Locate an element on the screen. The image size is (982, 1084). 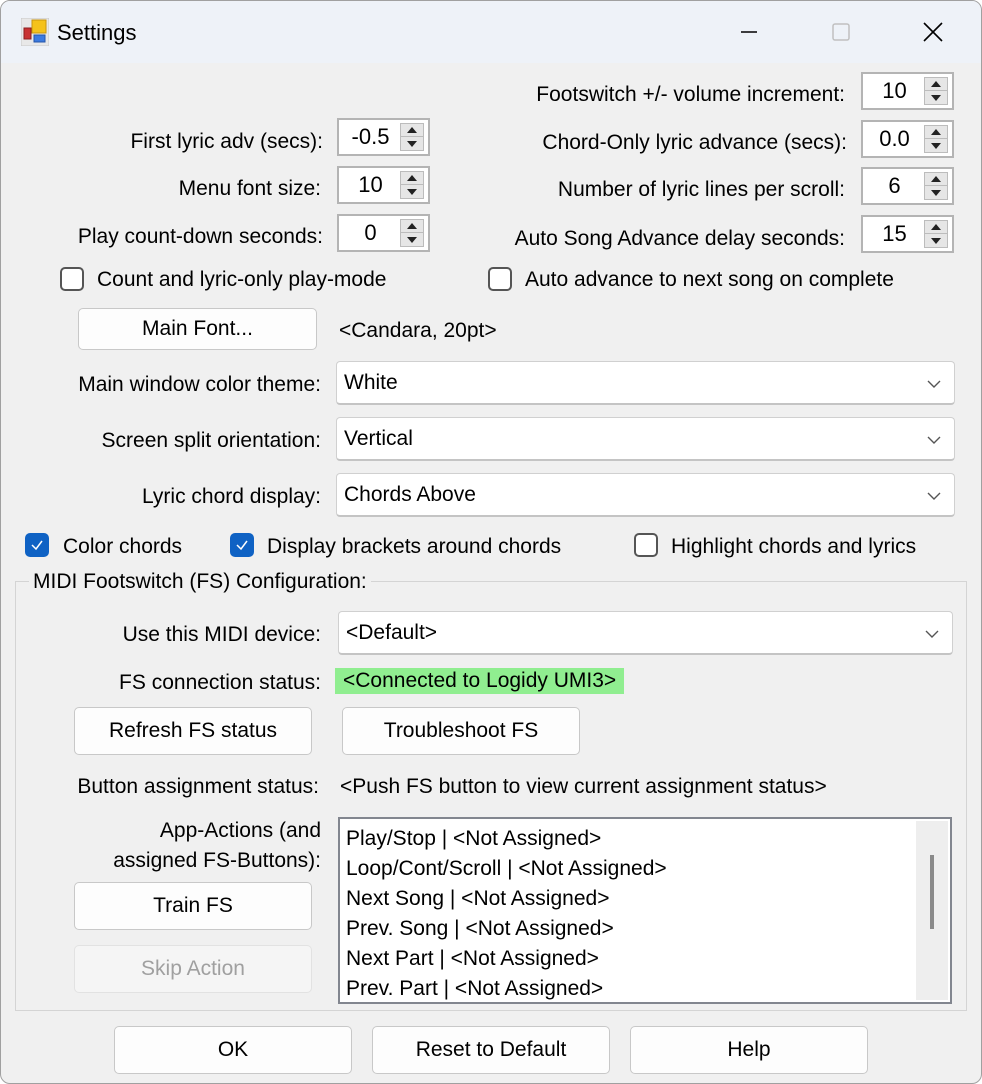
list-item: Prev. Part | <Not Assigned> is located at coordinates (474, 989).